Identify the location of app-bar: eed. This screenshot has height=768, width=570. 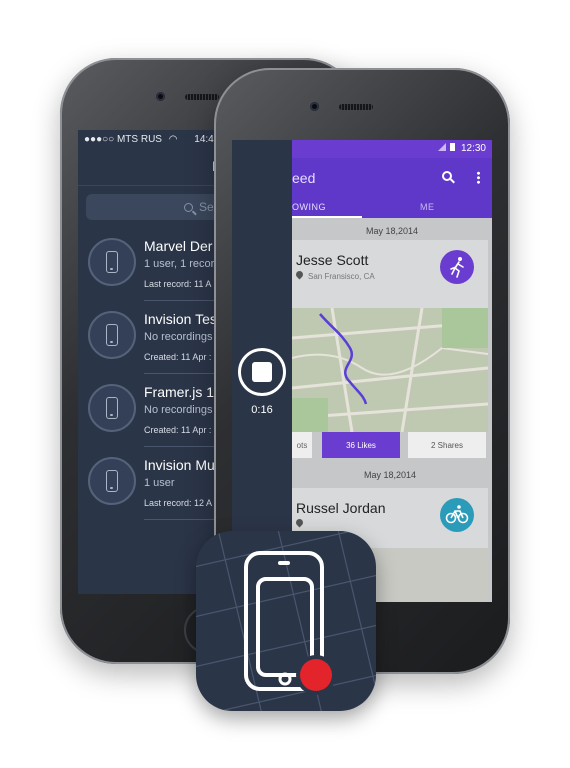
(392, 177).